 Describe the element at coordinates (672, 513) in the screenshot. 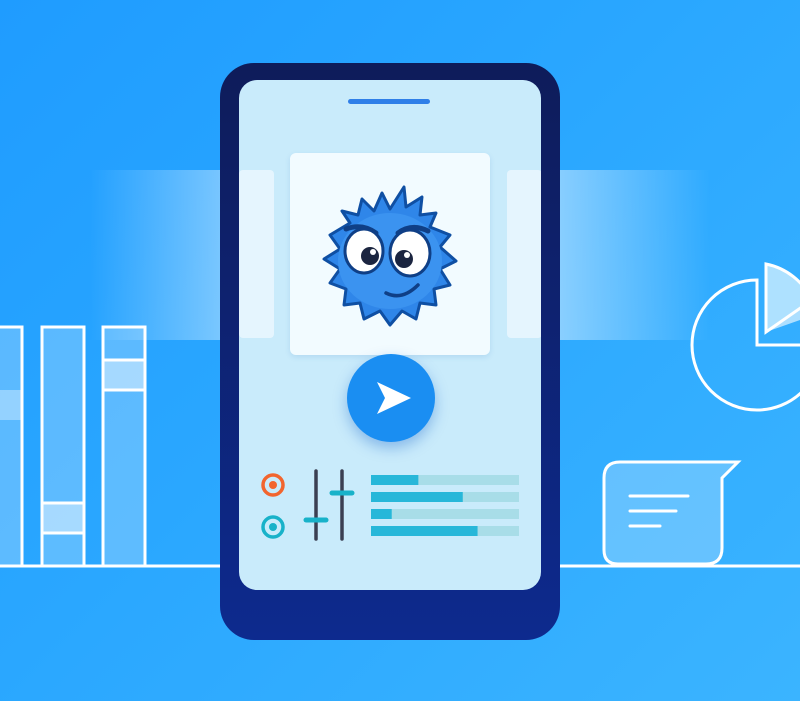

I see `chat-bubble-icon` at that location.